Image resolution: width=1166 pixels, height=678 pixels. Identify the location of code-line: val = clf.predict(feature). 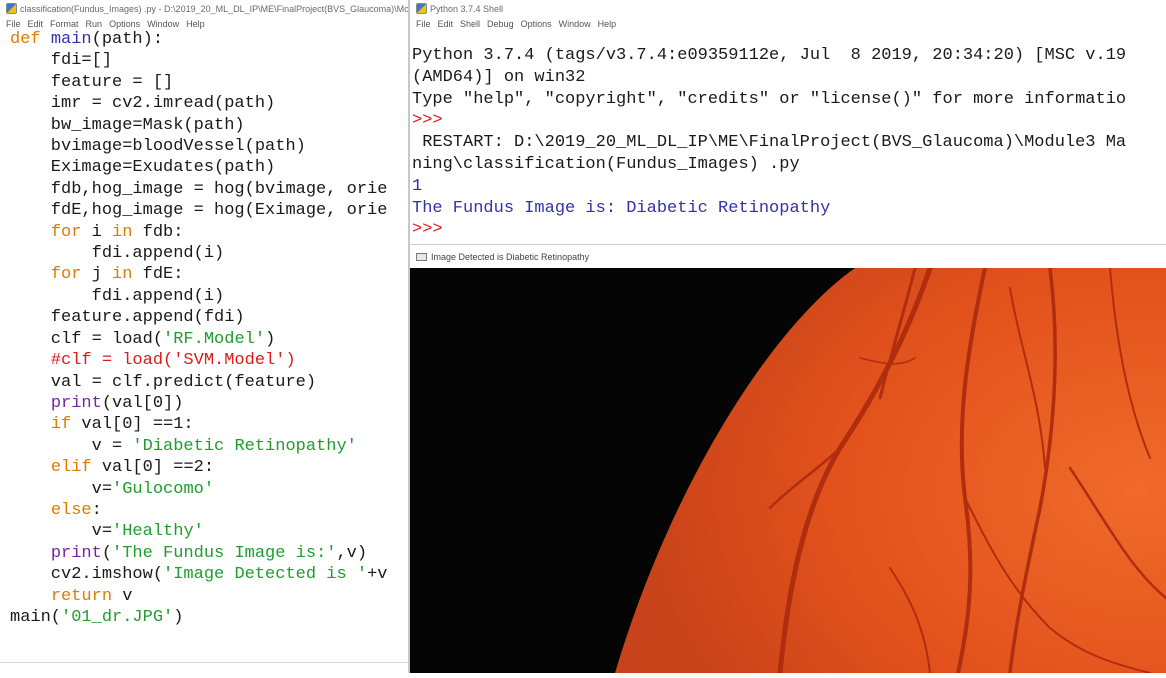
(209, 382).